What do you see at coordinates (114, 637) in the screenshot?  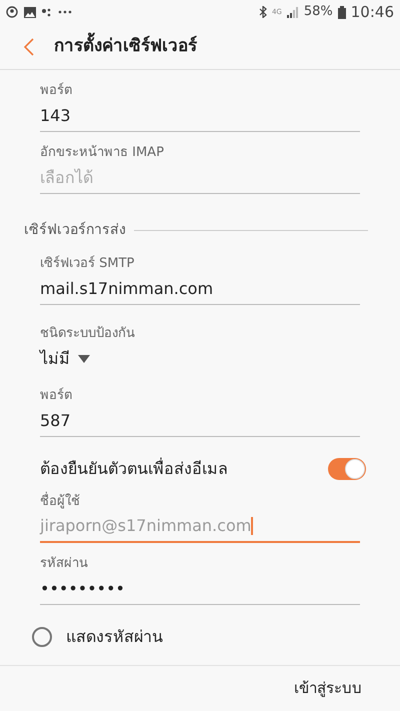 I see `radio-label: แสดงรหัสผ่าน` at bounding box center [114, 637].